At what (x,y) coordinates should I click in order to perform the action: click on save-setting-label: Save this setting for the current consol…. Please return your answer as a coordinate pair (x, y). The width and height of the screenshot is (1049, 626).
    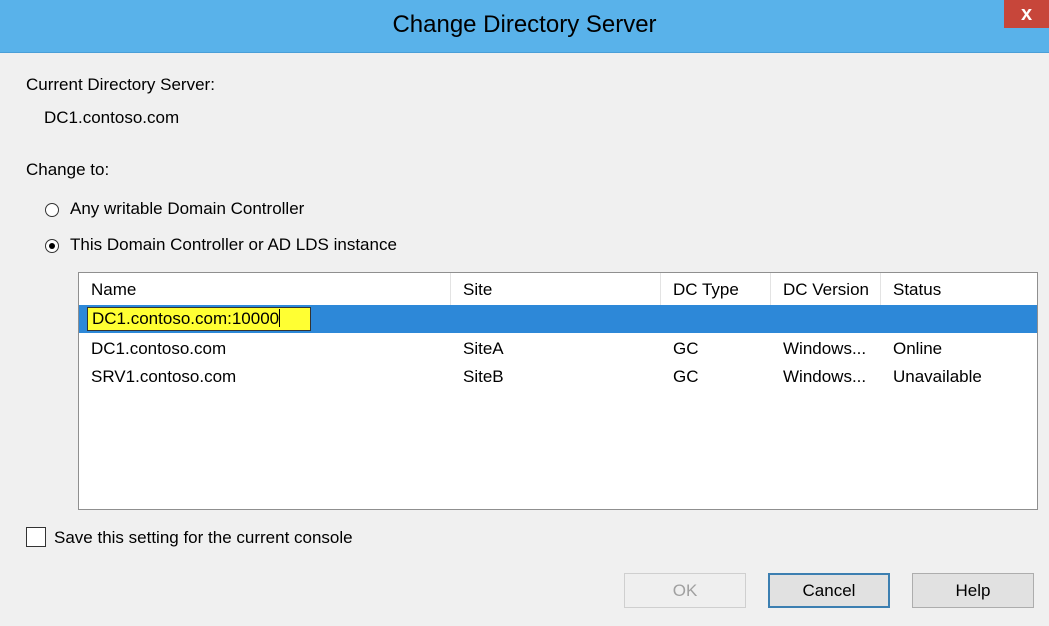
    Looking at the image, I should click on (203, 538).